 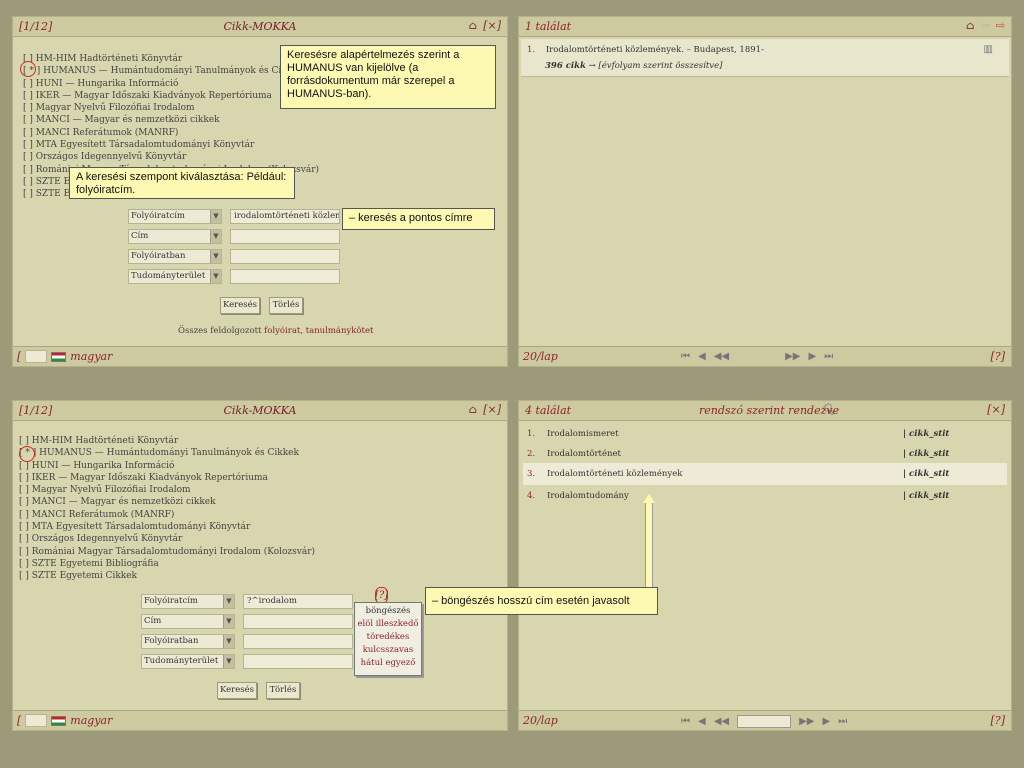 I want to click on bottombar: 20/lap ⏮ ◀ ◀◀ ▶▶ ▶ ⏭ [?], so click(x=765, y=720).